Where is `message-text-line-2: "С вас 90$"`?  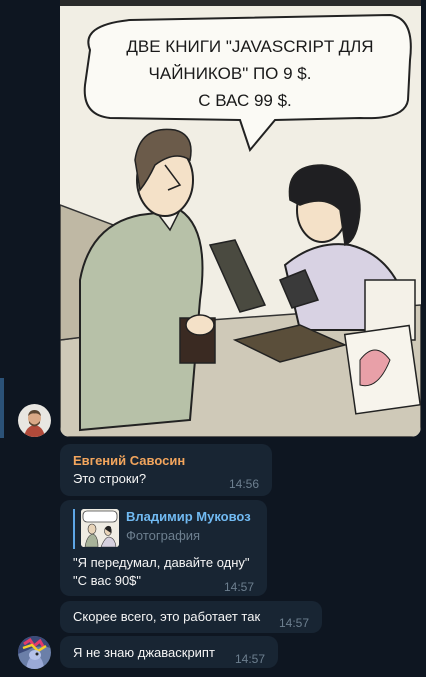
message-text-line-2: "С вас 90$" is located at coordinates (107, 580).